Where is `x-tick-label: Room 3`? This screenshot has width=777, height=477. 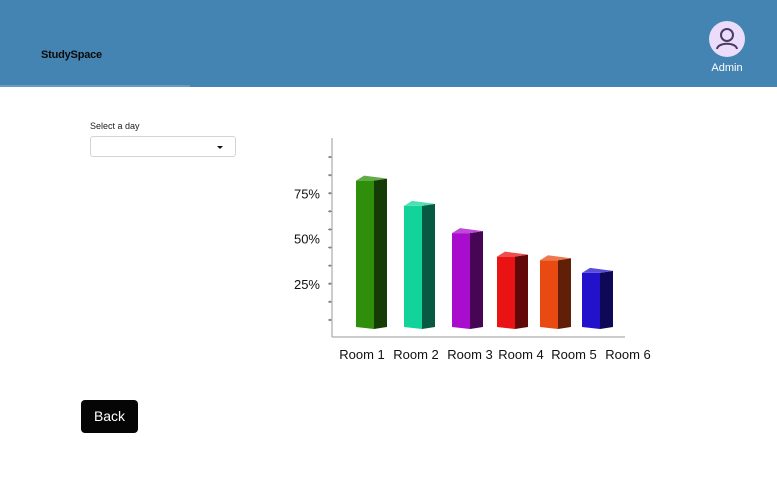 x-tick-label: Room 3 is located at coordinates (470, 354).